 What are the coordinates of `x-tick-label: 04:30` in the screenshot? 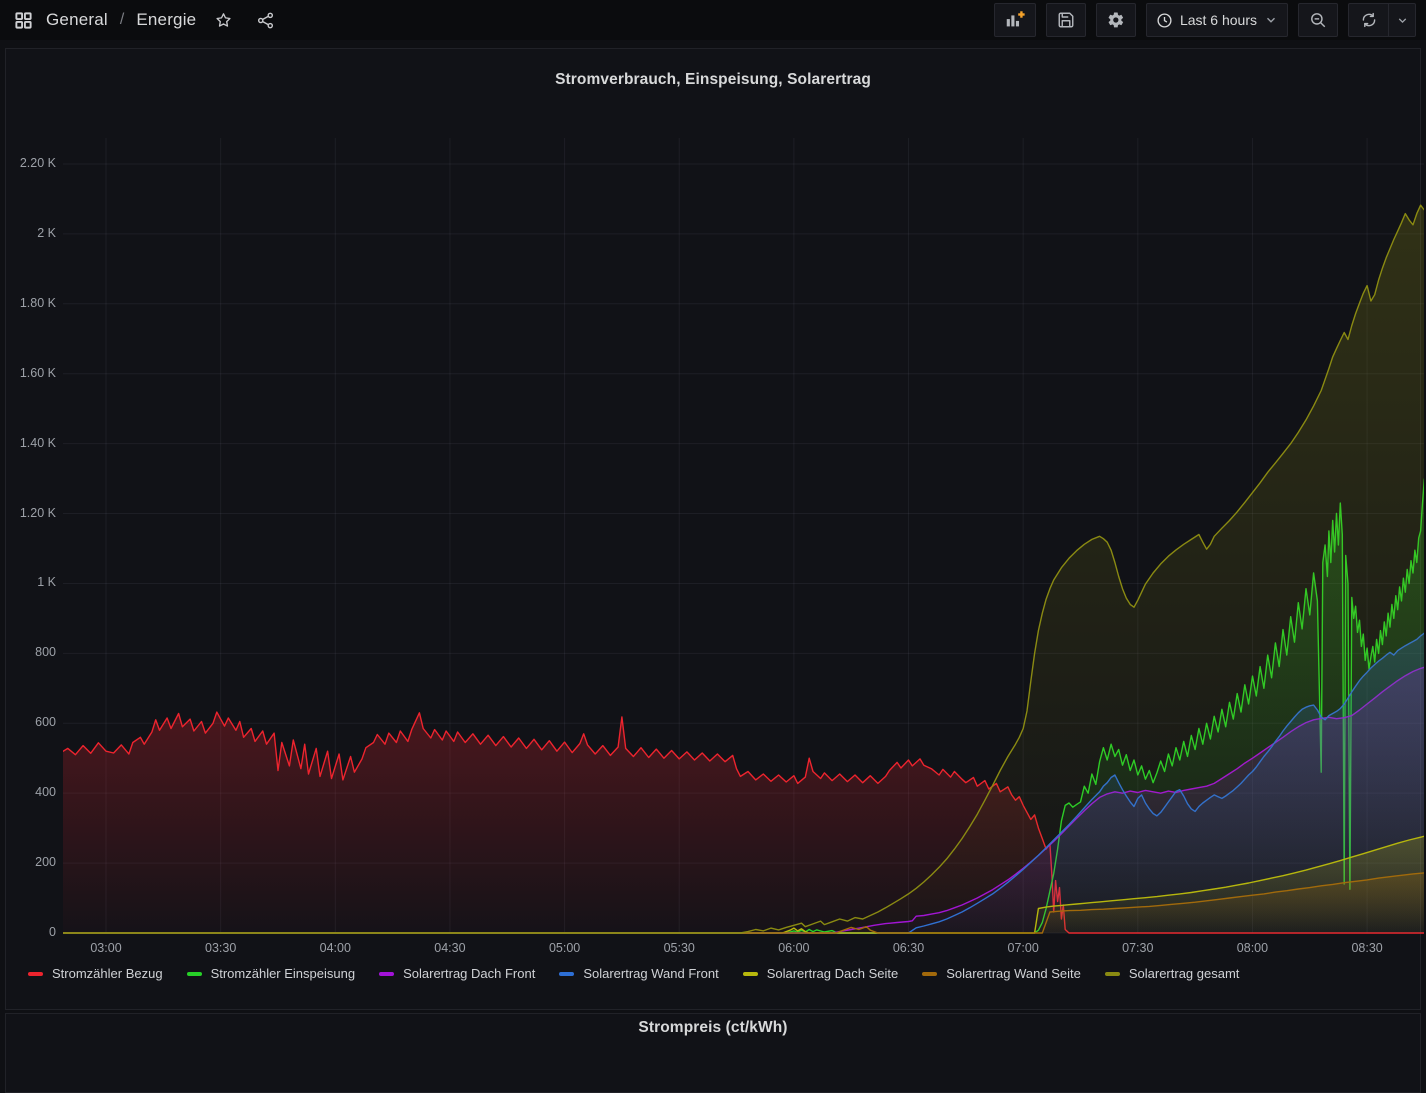 It's located at (450, 948).